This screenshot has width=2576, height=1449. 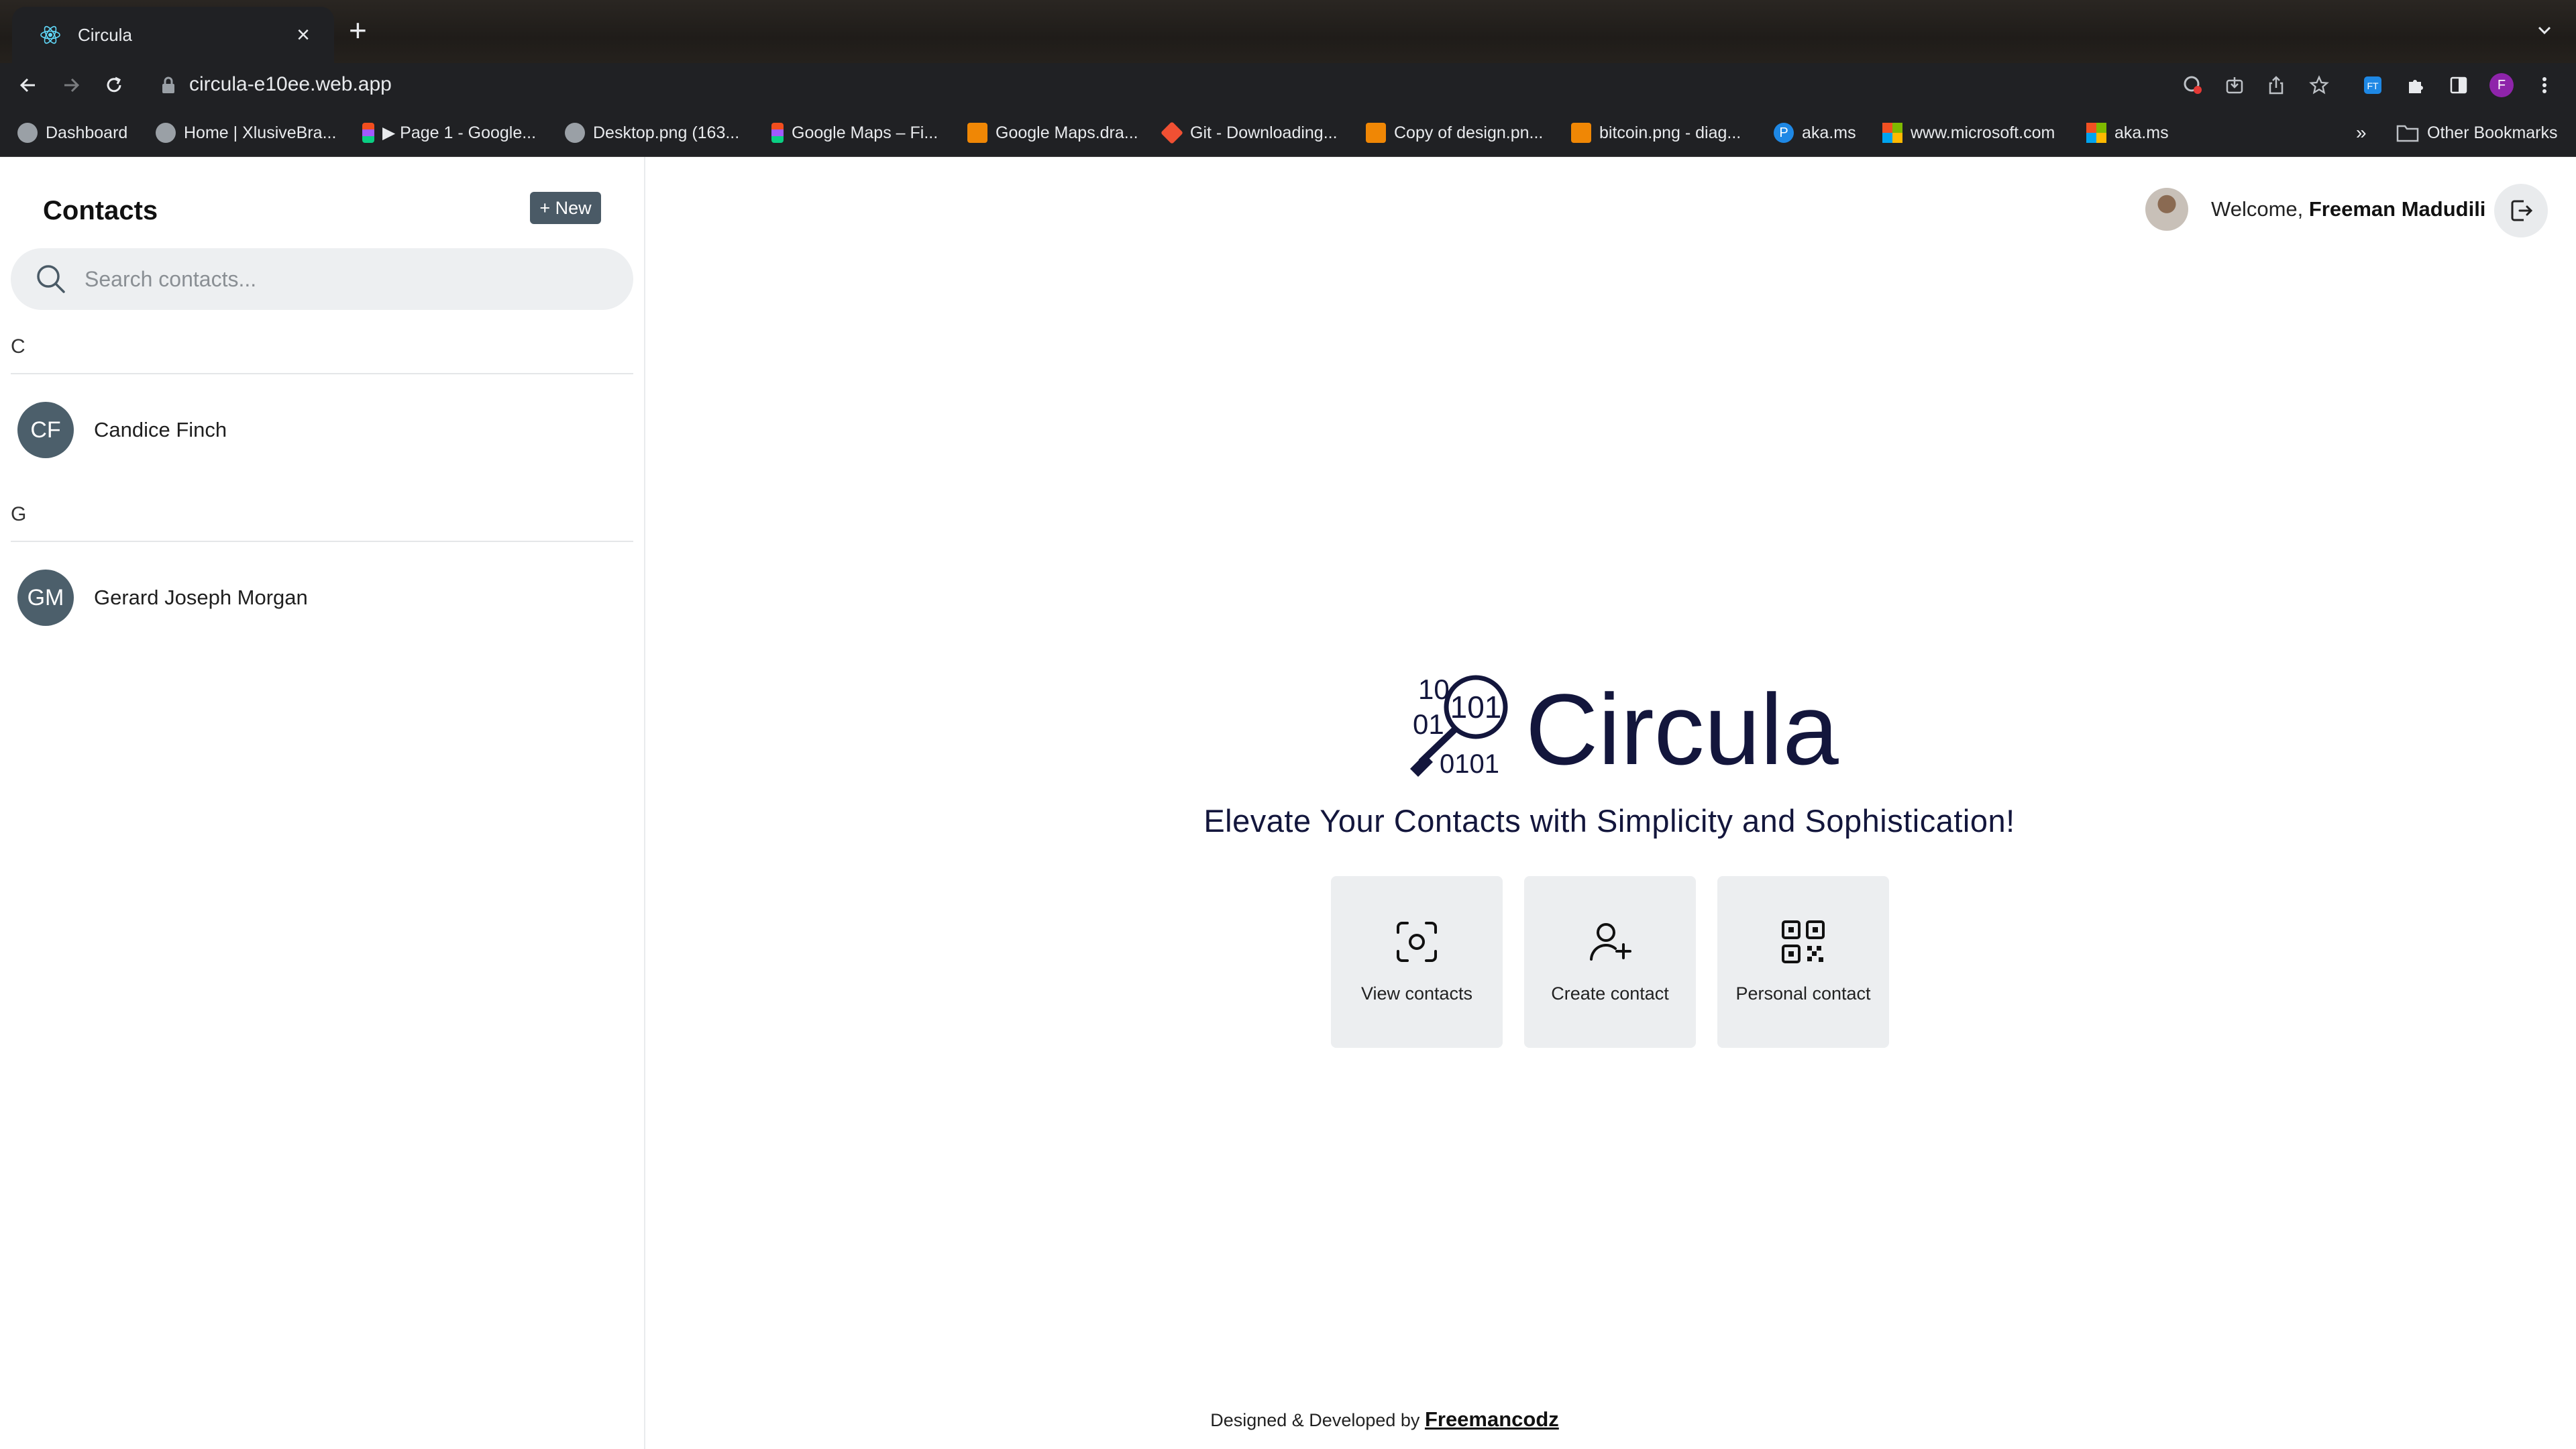 What do you see at coordinates (2544, 85) in the screenshot?
I see `kebab-menu-icon` at bounding box center [2544, 85].